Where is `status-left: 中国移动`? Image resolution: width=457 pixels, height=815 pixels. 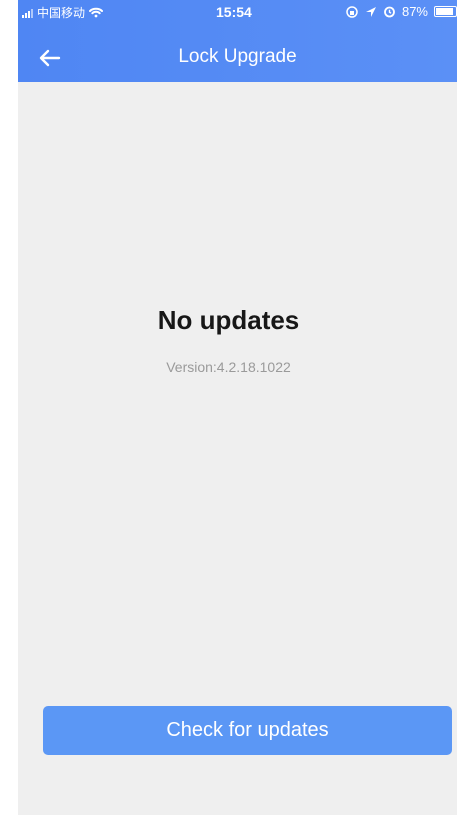
status-left: 中国移动 is located at coordinates (63, 12).